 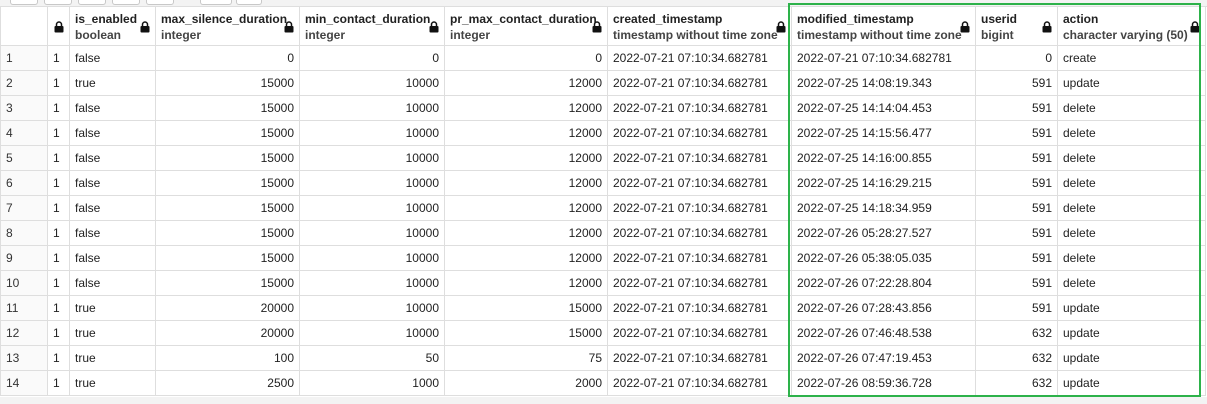 I want to click on row-number: 10, so click(x=24, y=283).